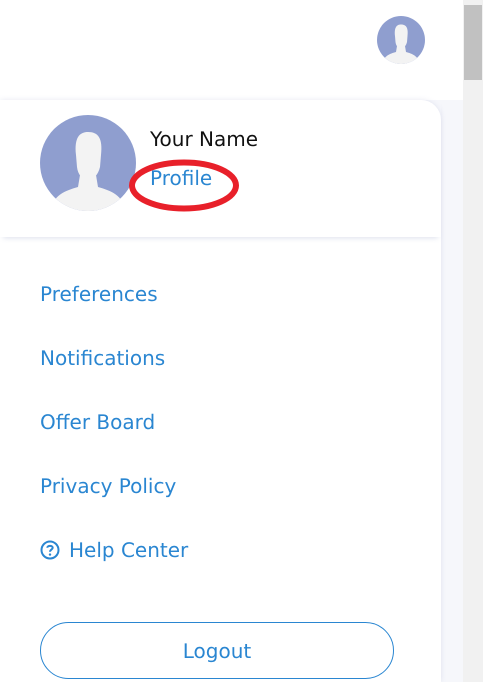 This screenshot has height=682, width=483. Describe the element at coordinates (108, 486) in the screenshot. I see `menu-link: Privacy Policy` at that location.